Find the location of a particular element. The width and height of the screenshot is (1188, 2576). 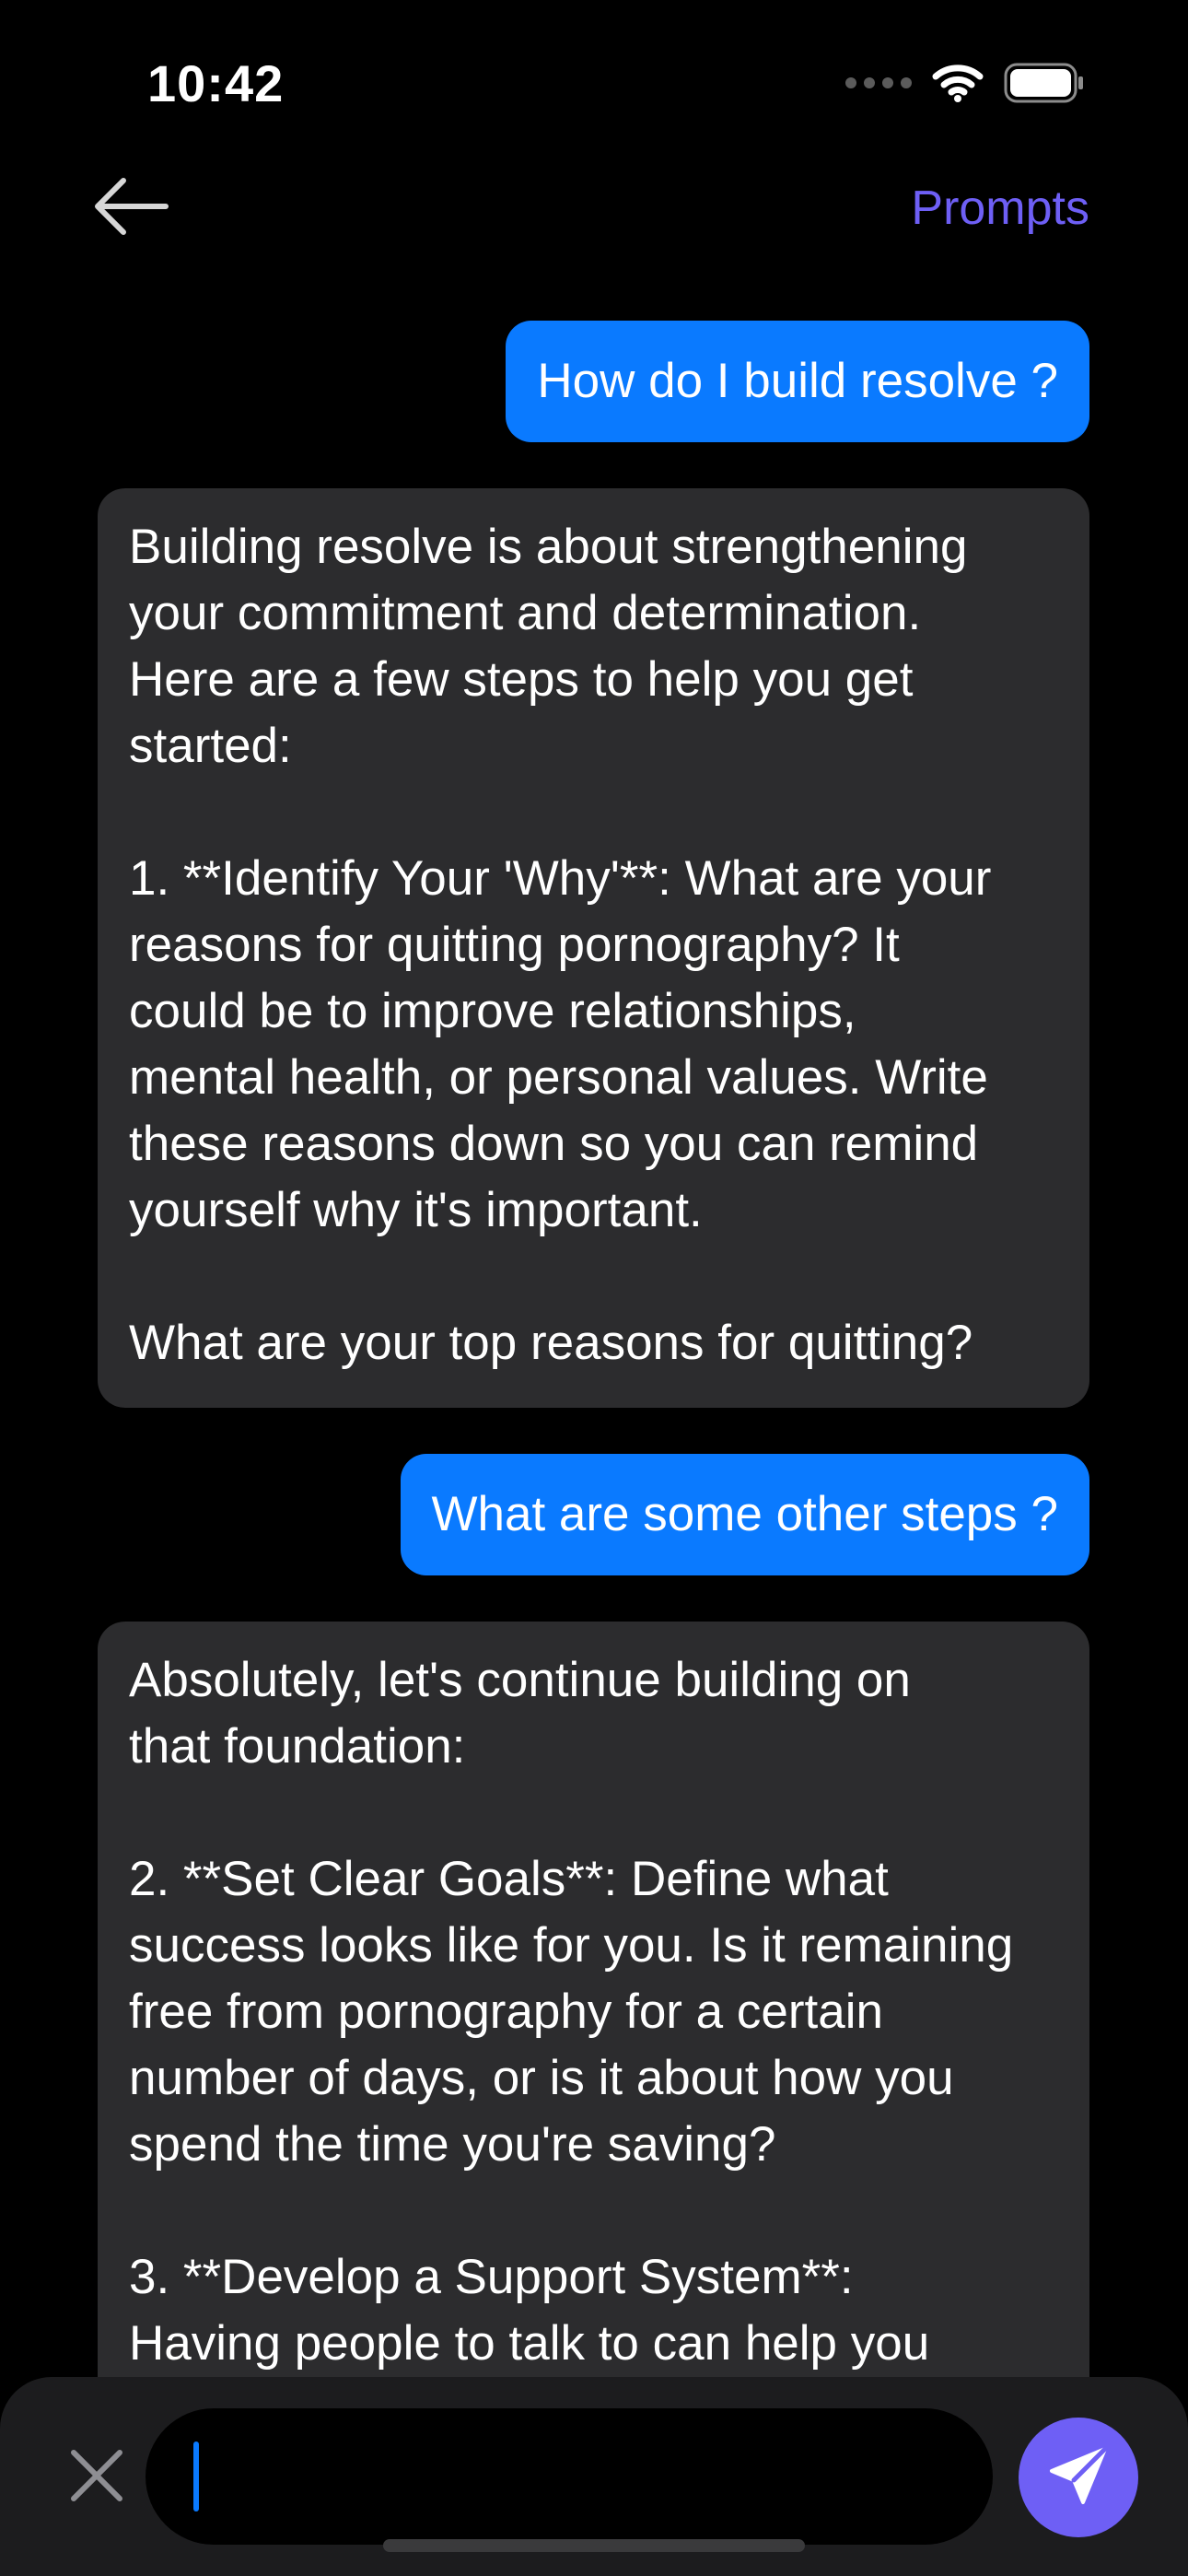

battery-icon is located at coordinates (1044, 83).